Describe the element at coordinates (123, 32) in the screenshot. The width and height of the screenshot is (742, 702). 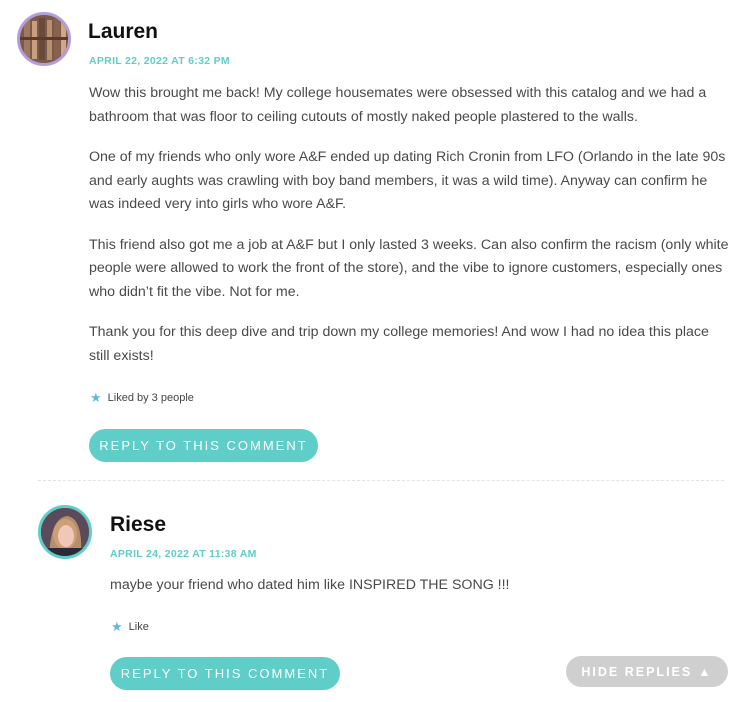
I see `comment-author: Lauren` at that location.